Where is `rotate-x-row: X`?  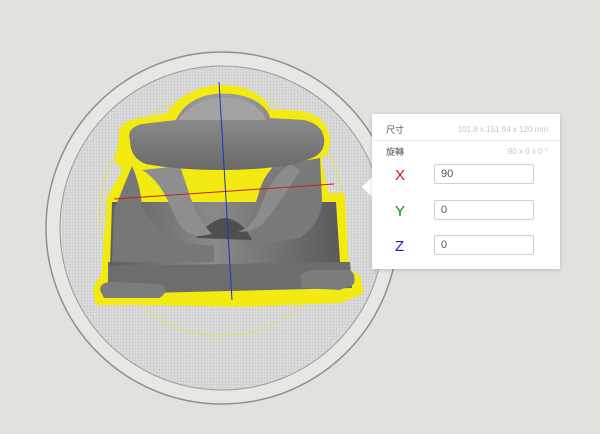
rotate-x-row: X is located at coordinates (466, 176).